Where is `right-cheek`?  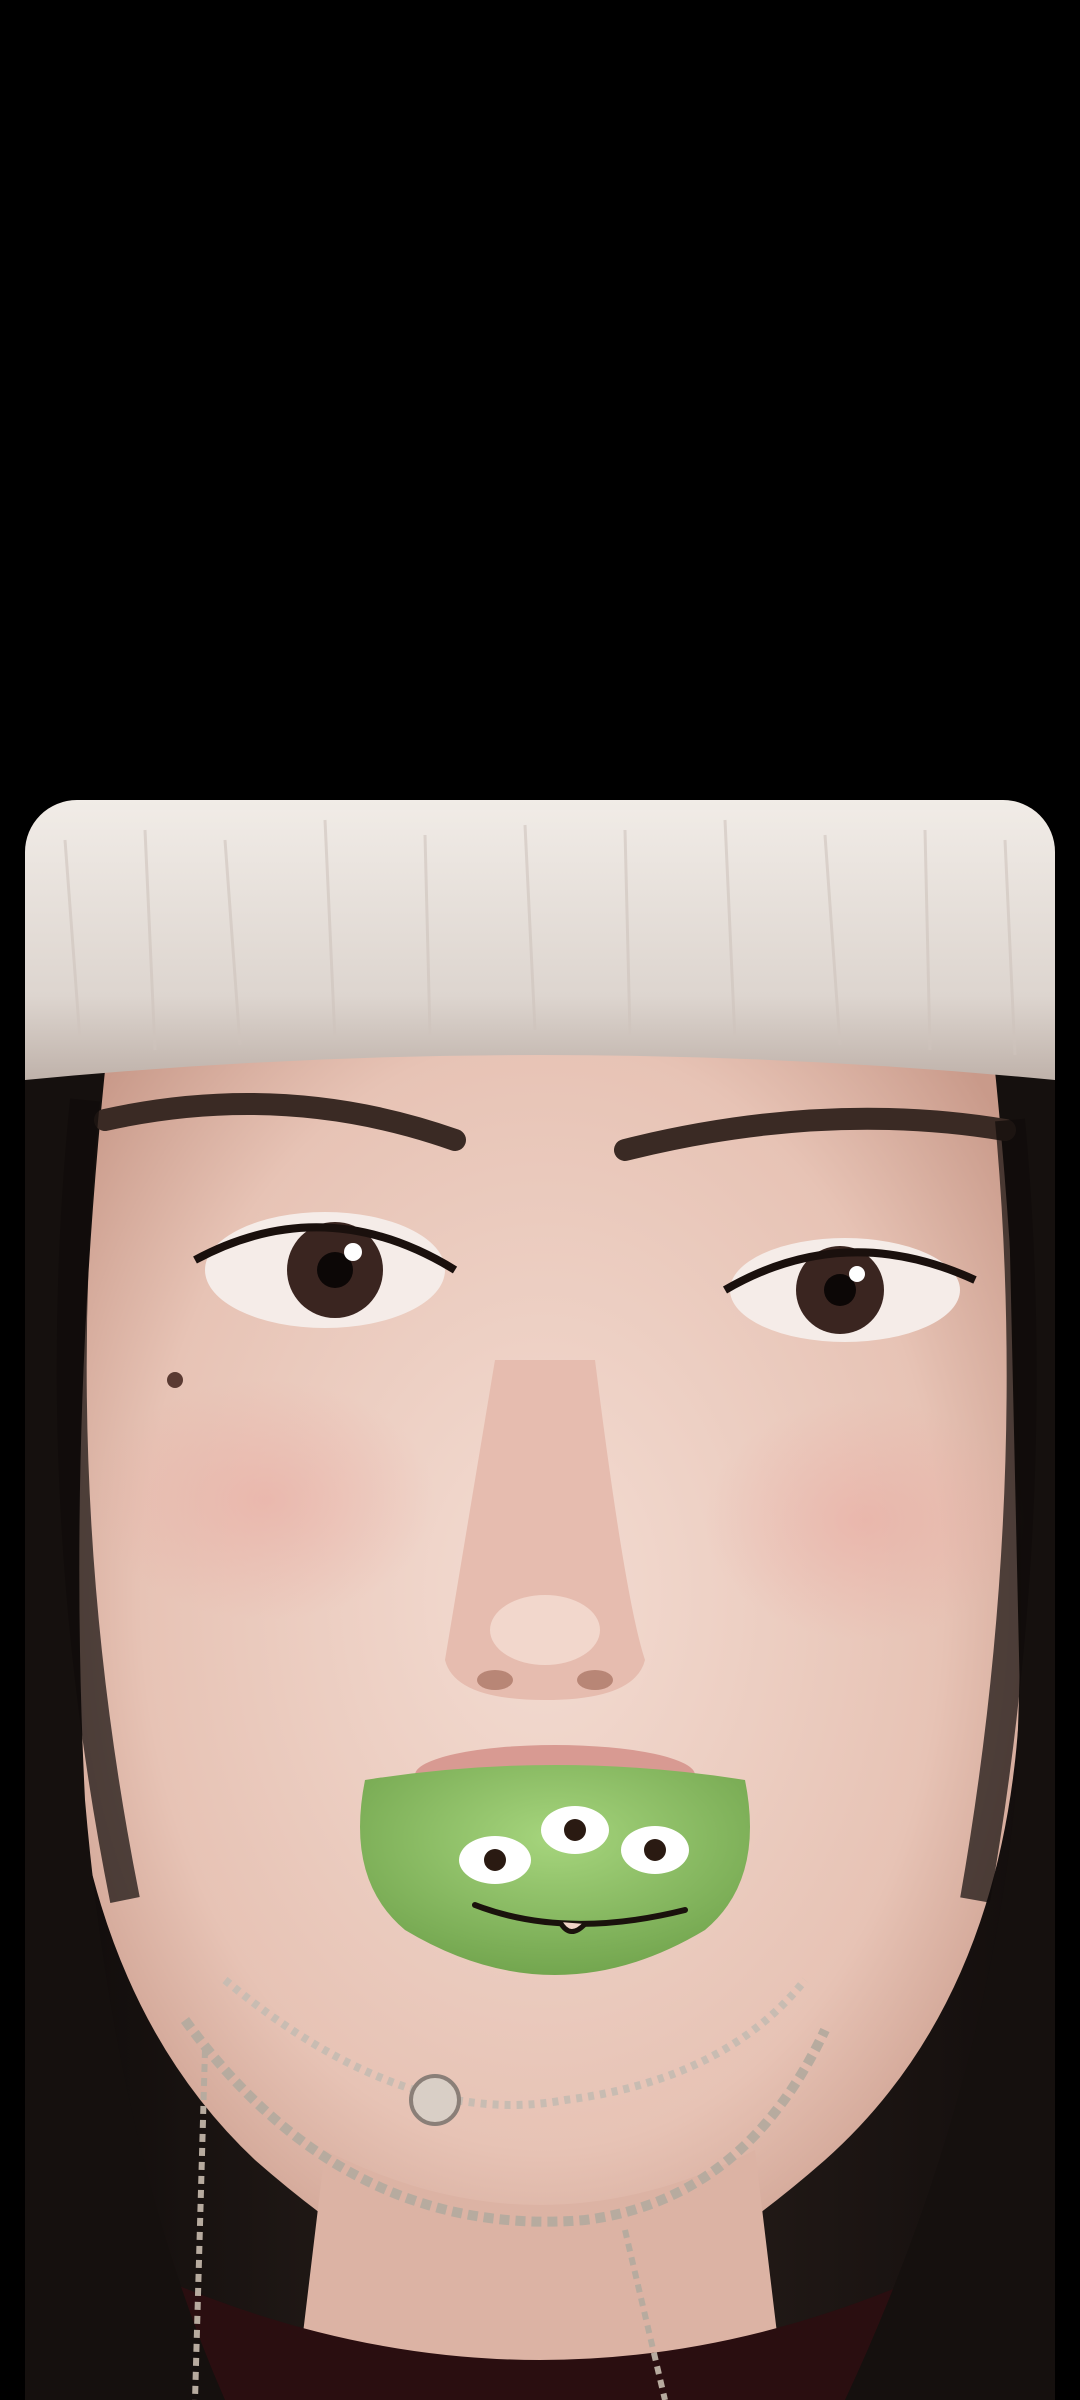 right-cheek is located at coordinates (865, 1520).